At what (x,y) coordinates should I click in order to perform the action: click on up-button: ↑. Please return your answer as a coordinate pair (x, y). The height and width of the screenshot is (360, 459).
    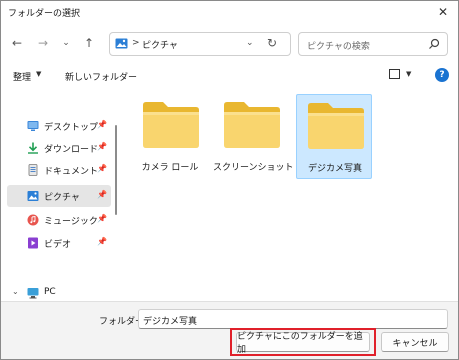
    Looking at the image, I should click on (89, 43).